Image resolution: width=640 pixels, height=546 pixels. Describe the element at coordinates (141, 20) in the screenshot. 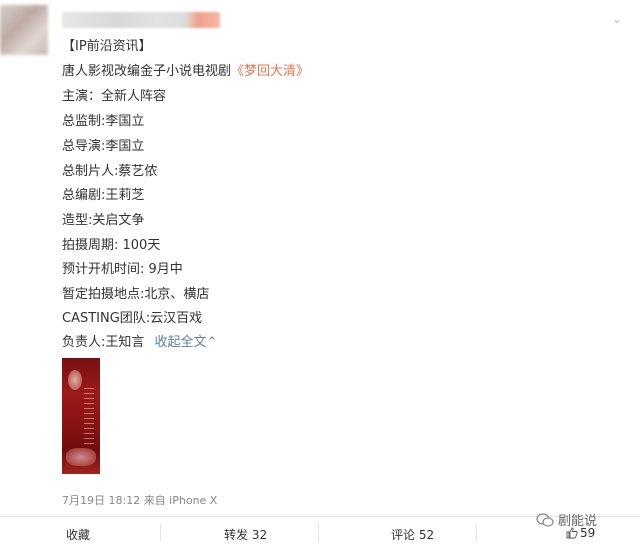

I see `username-blurred` at that location.